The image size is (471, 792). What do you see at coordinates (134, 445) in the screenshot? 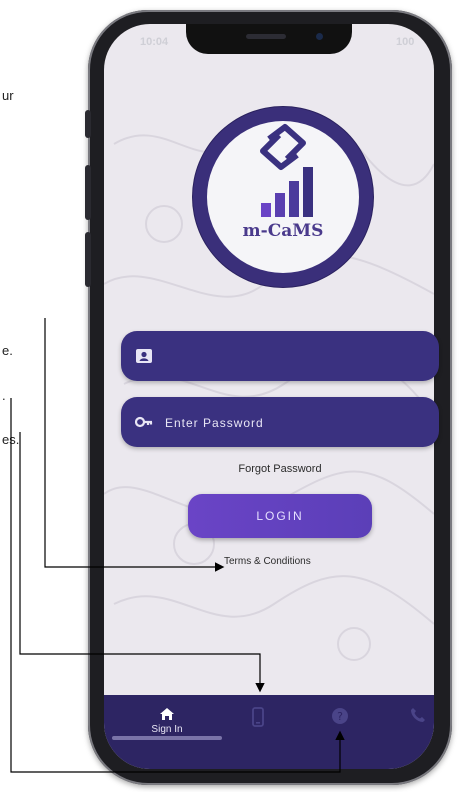
I see `arrow-to-terms` at bounding box center [134, 445].